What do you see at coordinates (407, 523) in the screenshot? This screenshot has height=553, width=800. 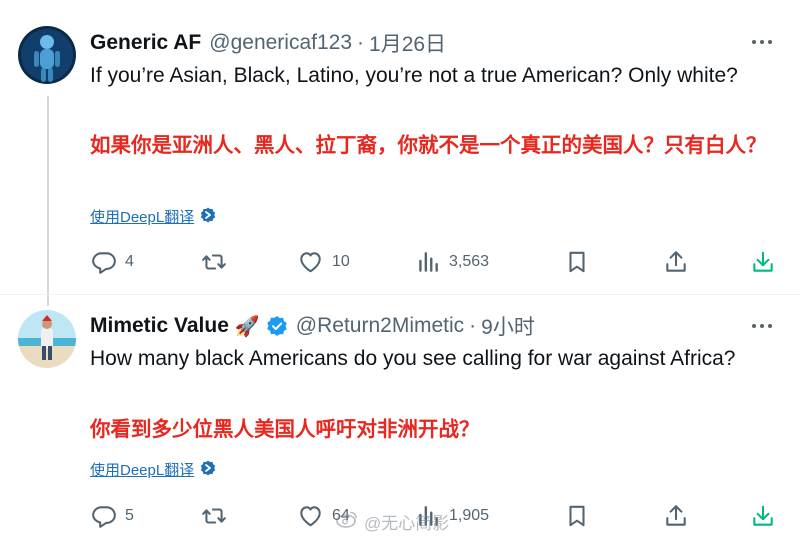 I see `watermark-text: @无心简影` at bounding box center [407, 523].